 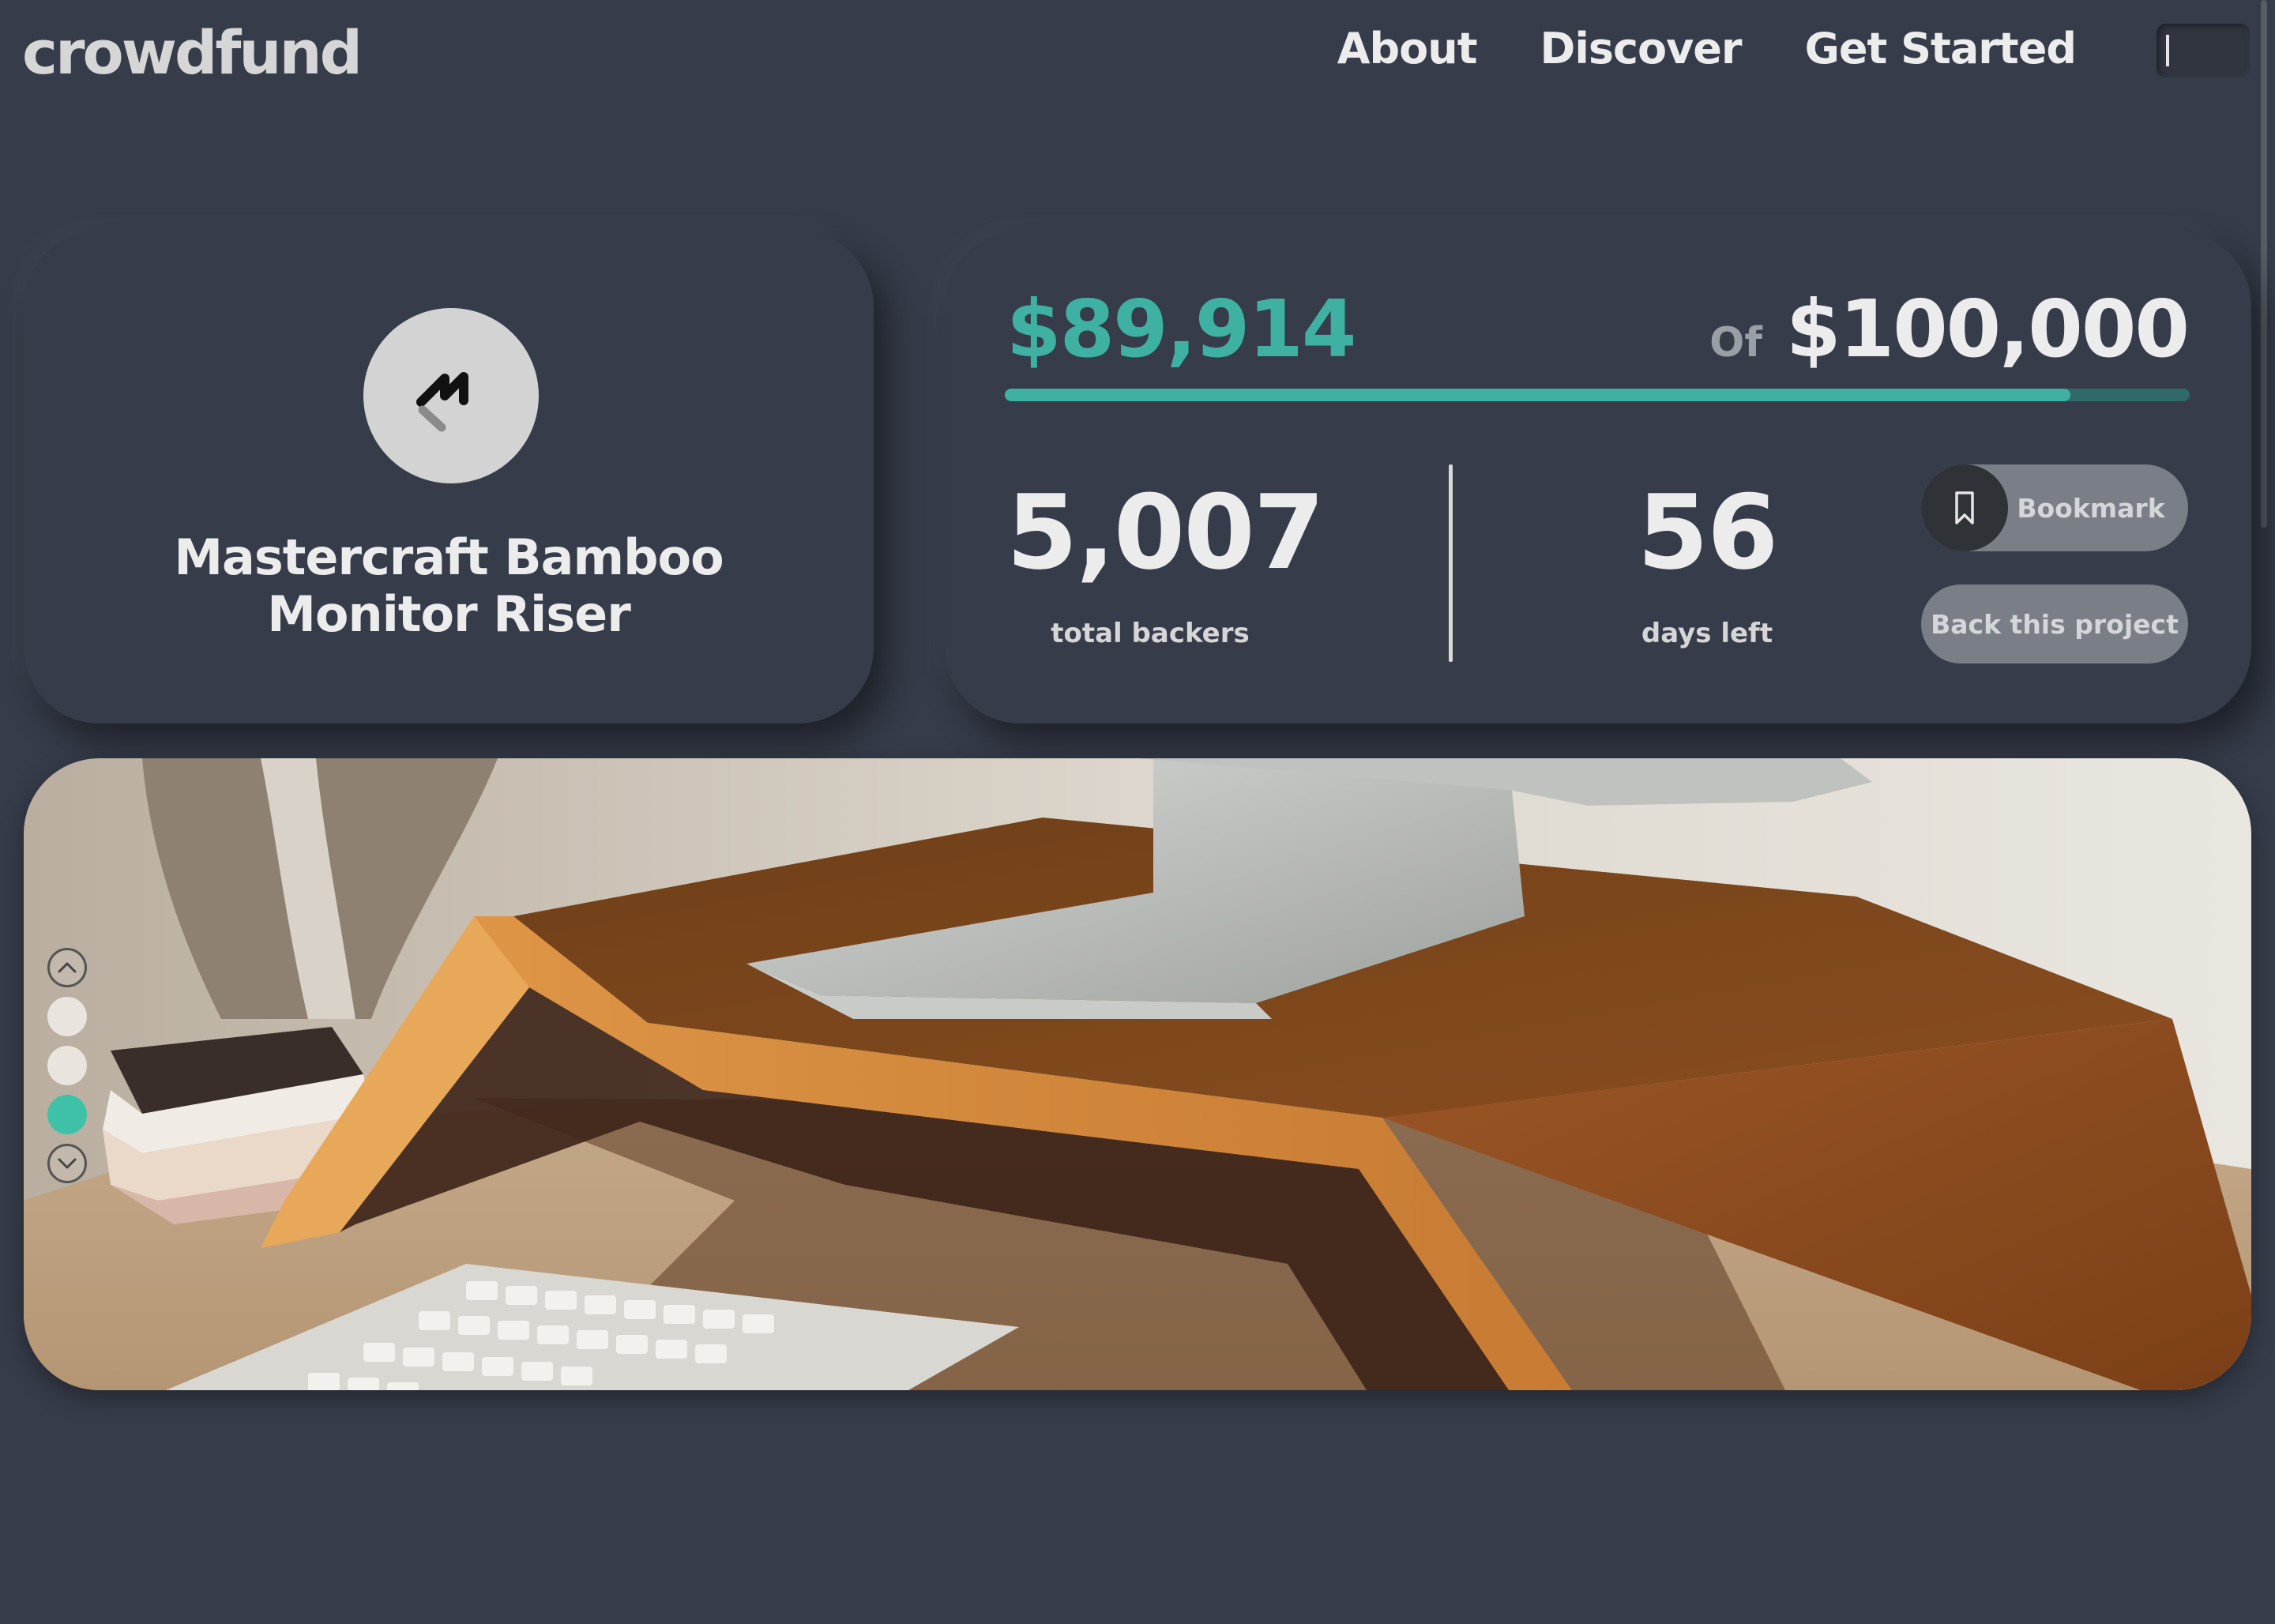 What do you see at coordinates (2167, 50) in the screenshot?
I see `toggle-indicator` at bounding box center [2167, 50].